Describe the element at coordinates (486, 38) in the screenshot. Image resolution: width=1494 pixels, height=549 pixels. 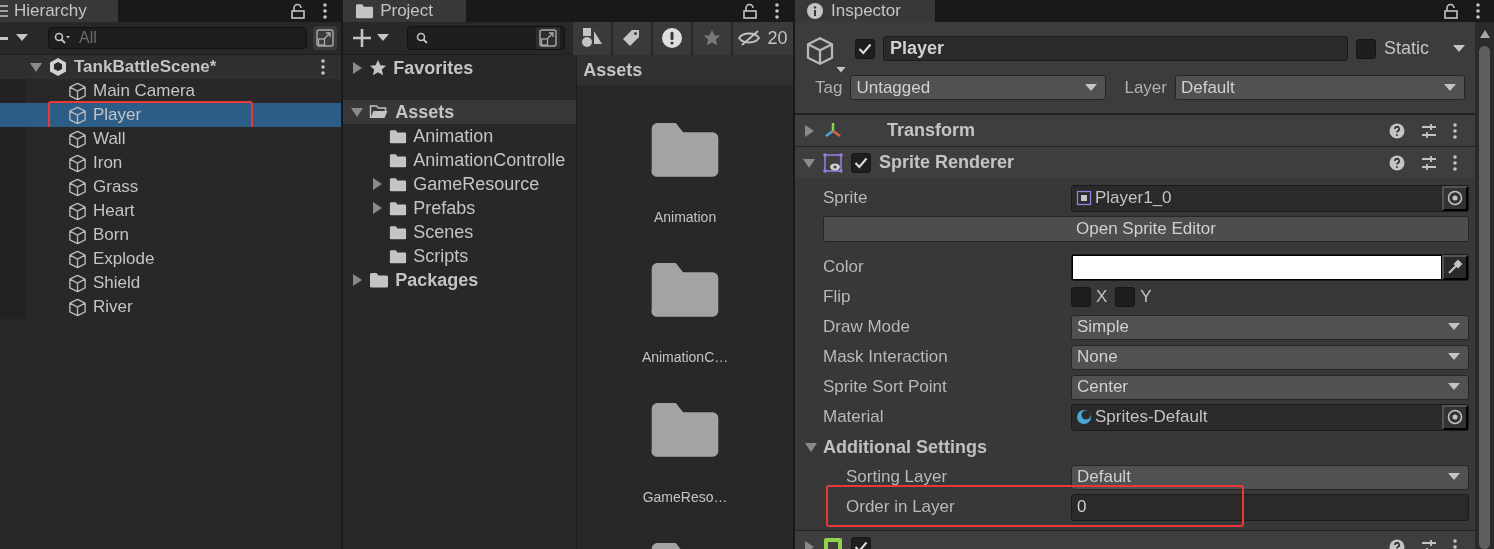
I see `search-field` at that location.